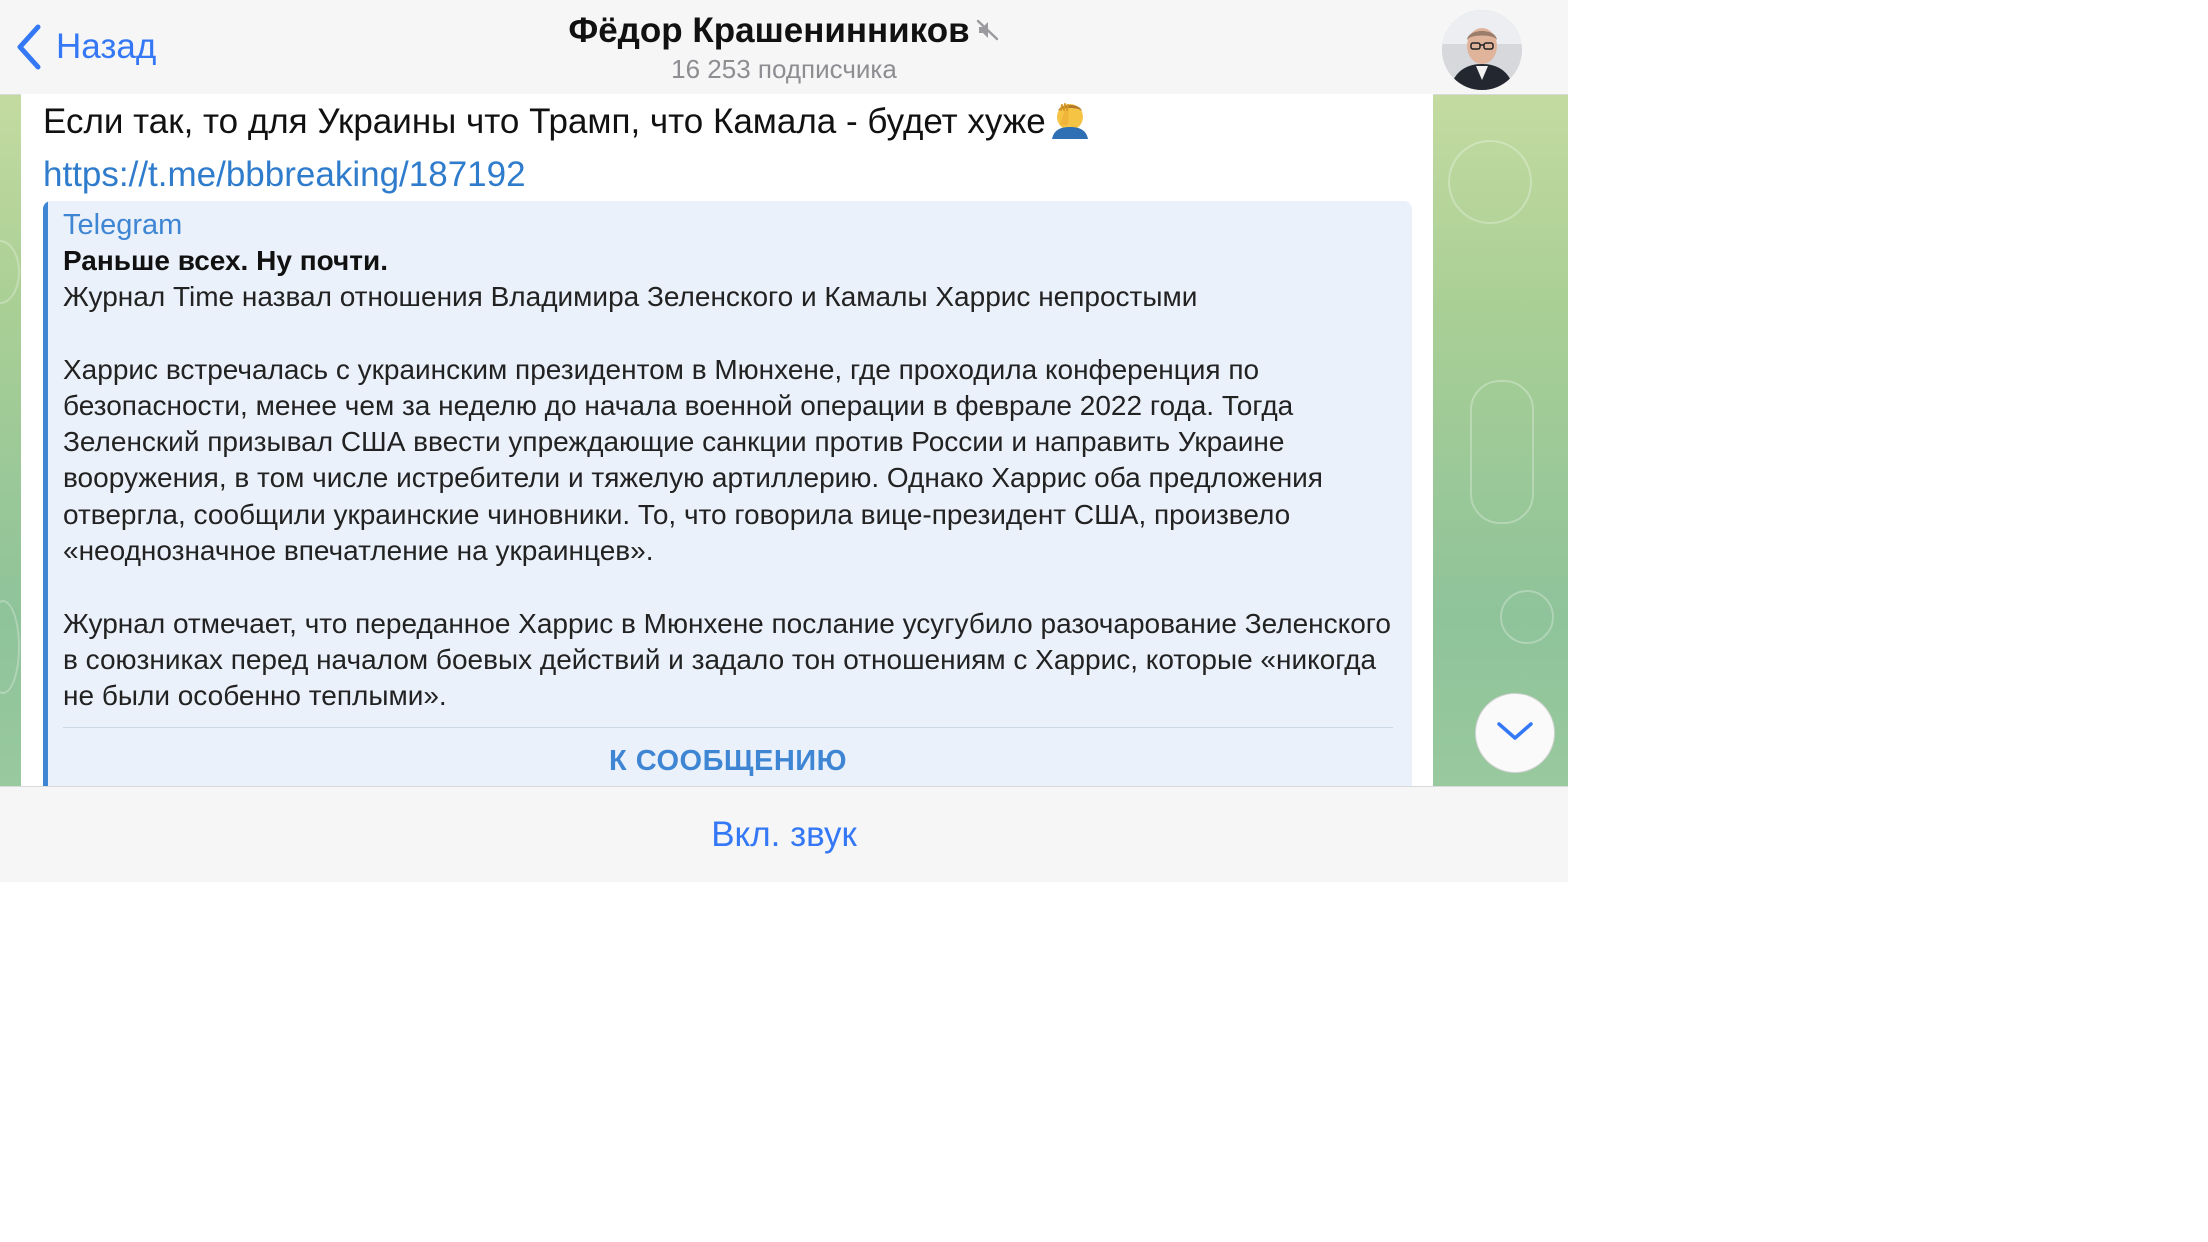 The width and height of the screenshot is (2208, 1242). Describe the element at coordinates (29, 47) in the screenshot. I see `chevron-left-icon` at that location.